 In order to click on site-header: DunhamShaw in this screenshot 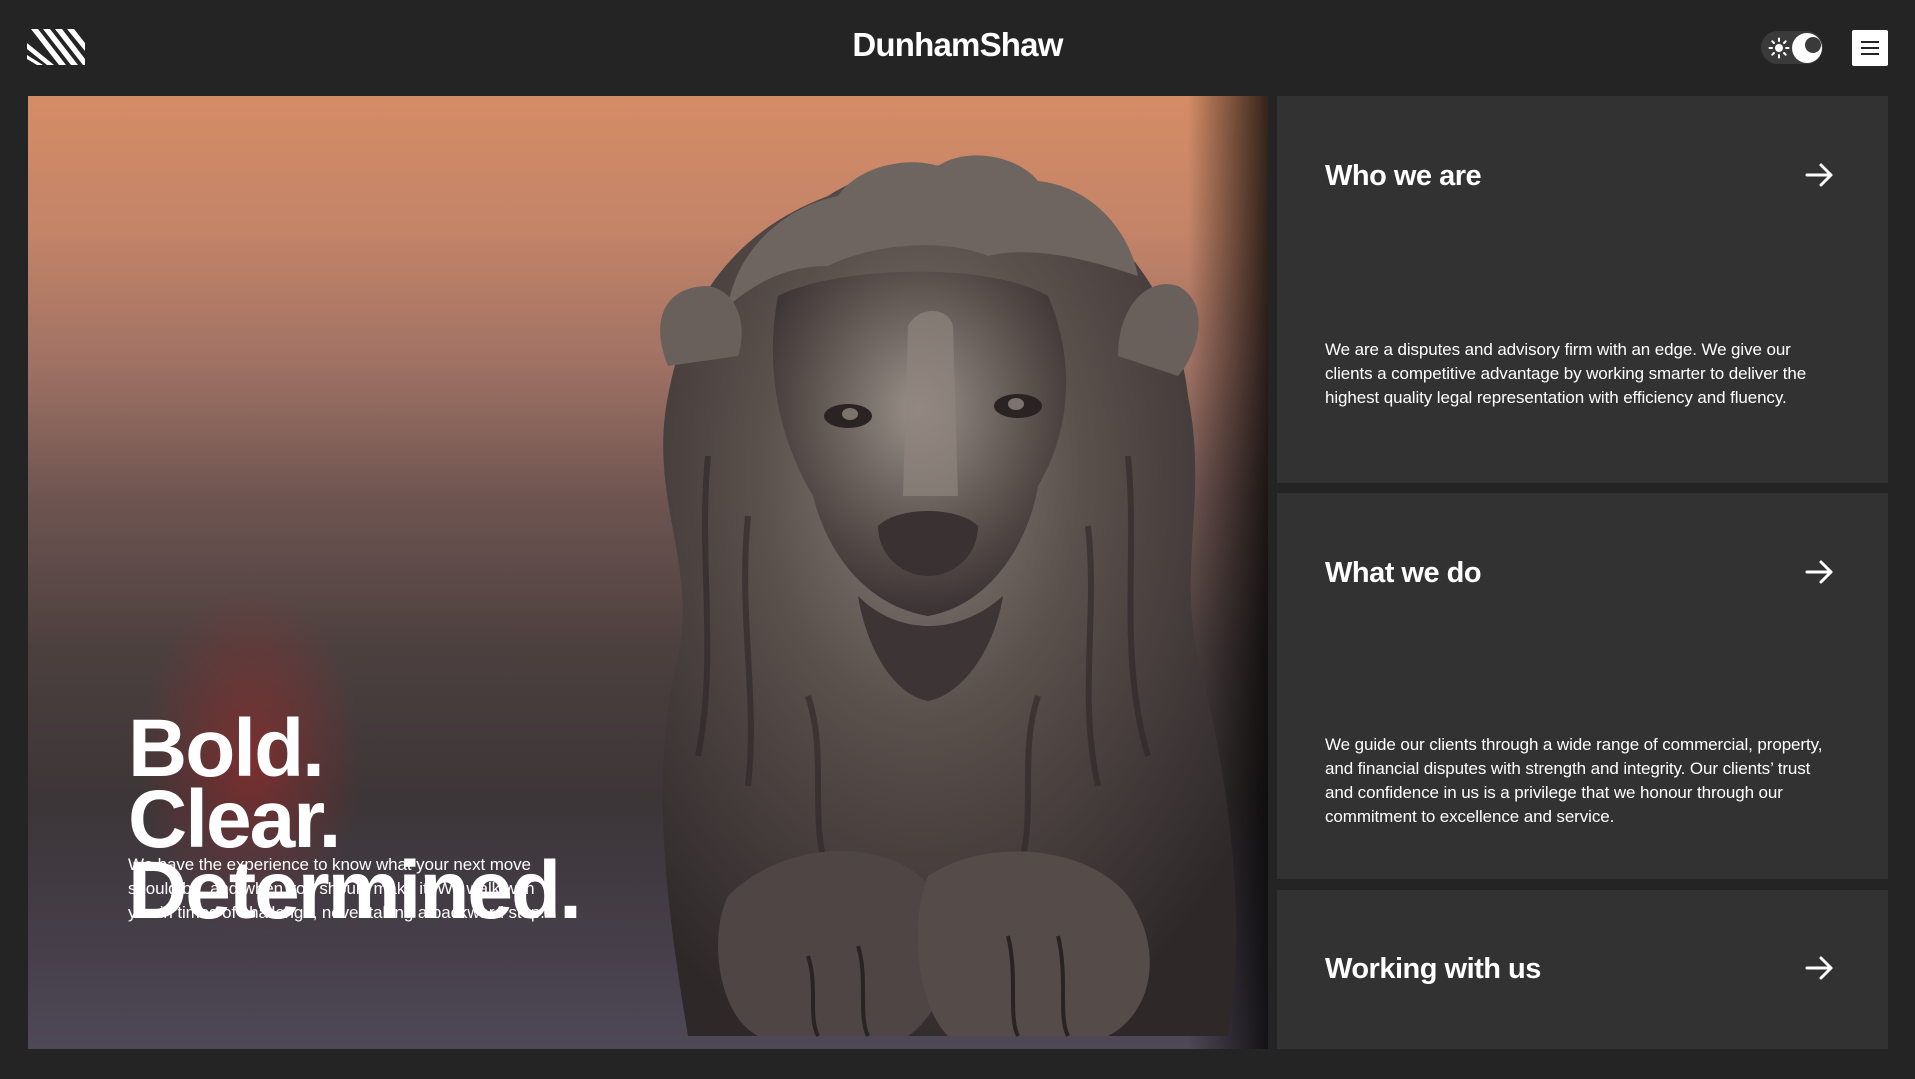, I will do `click(957, 48)`.